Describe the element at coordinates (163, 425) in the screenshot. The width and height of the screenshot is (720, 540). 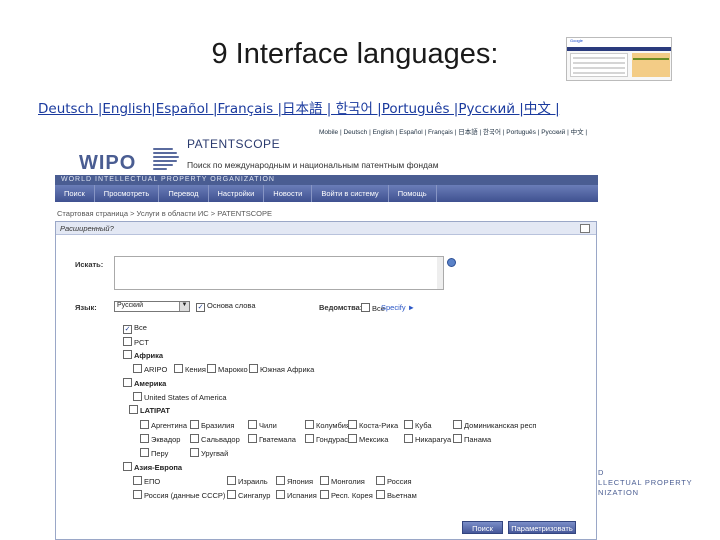
I see `office-argentina: Аргентина` at that location.